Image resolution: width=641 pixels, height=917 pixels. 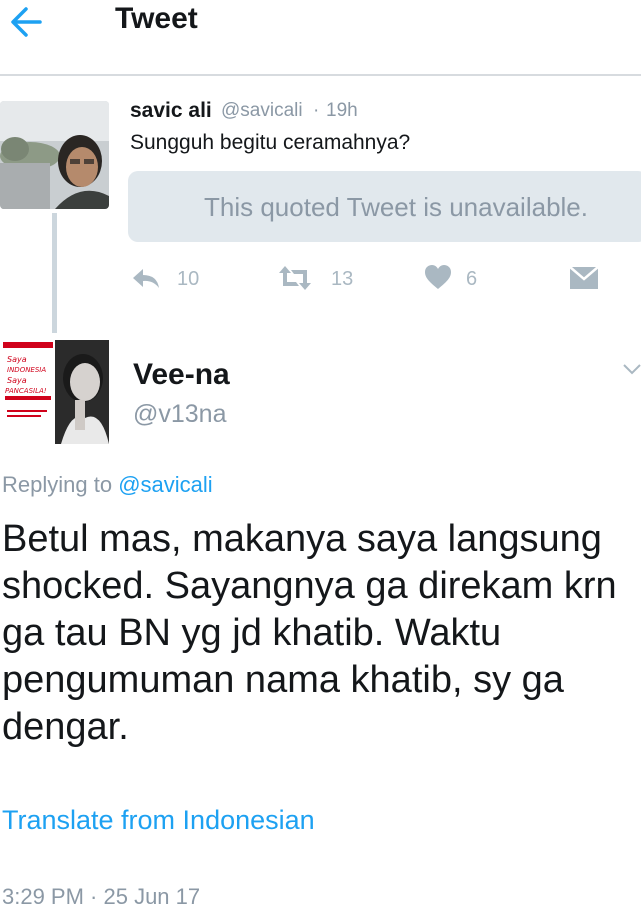 I want to click on retweet-count: 13, so click(x=342, y=279).